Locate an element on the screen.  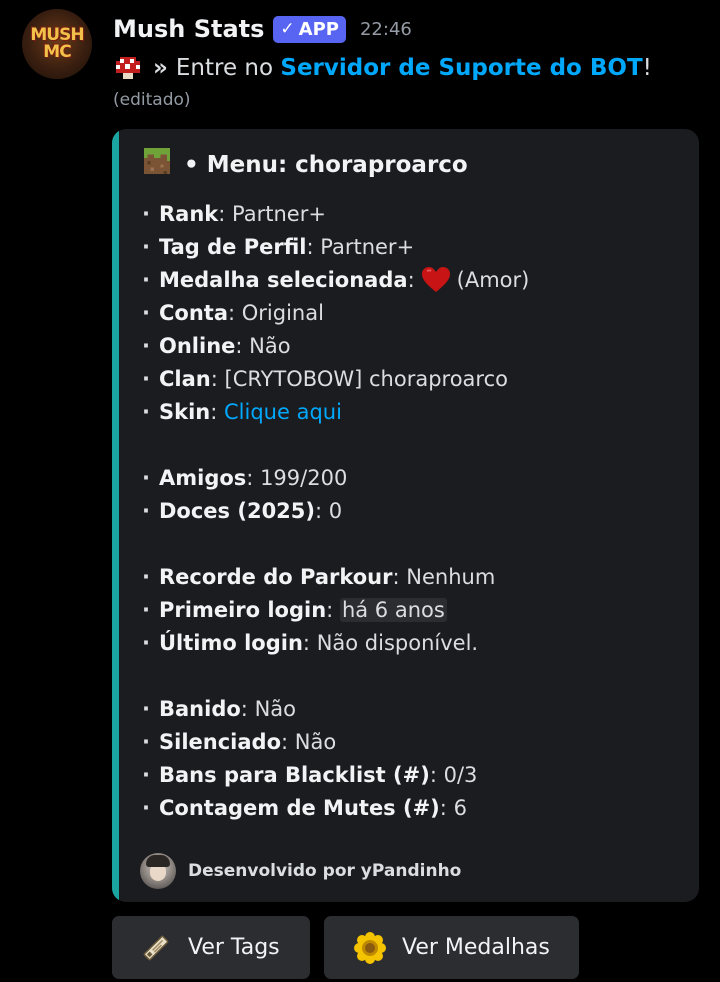
view-medals-button: Ver Medalhas is located at coordinates (451, 947).